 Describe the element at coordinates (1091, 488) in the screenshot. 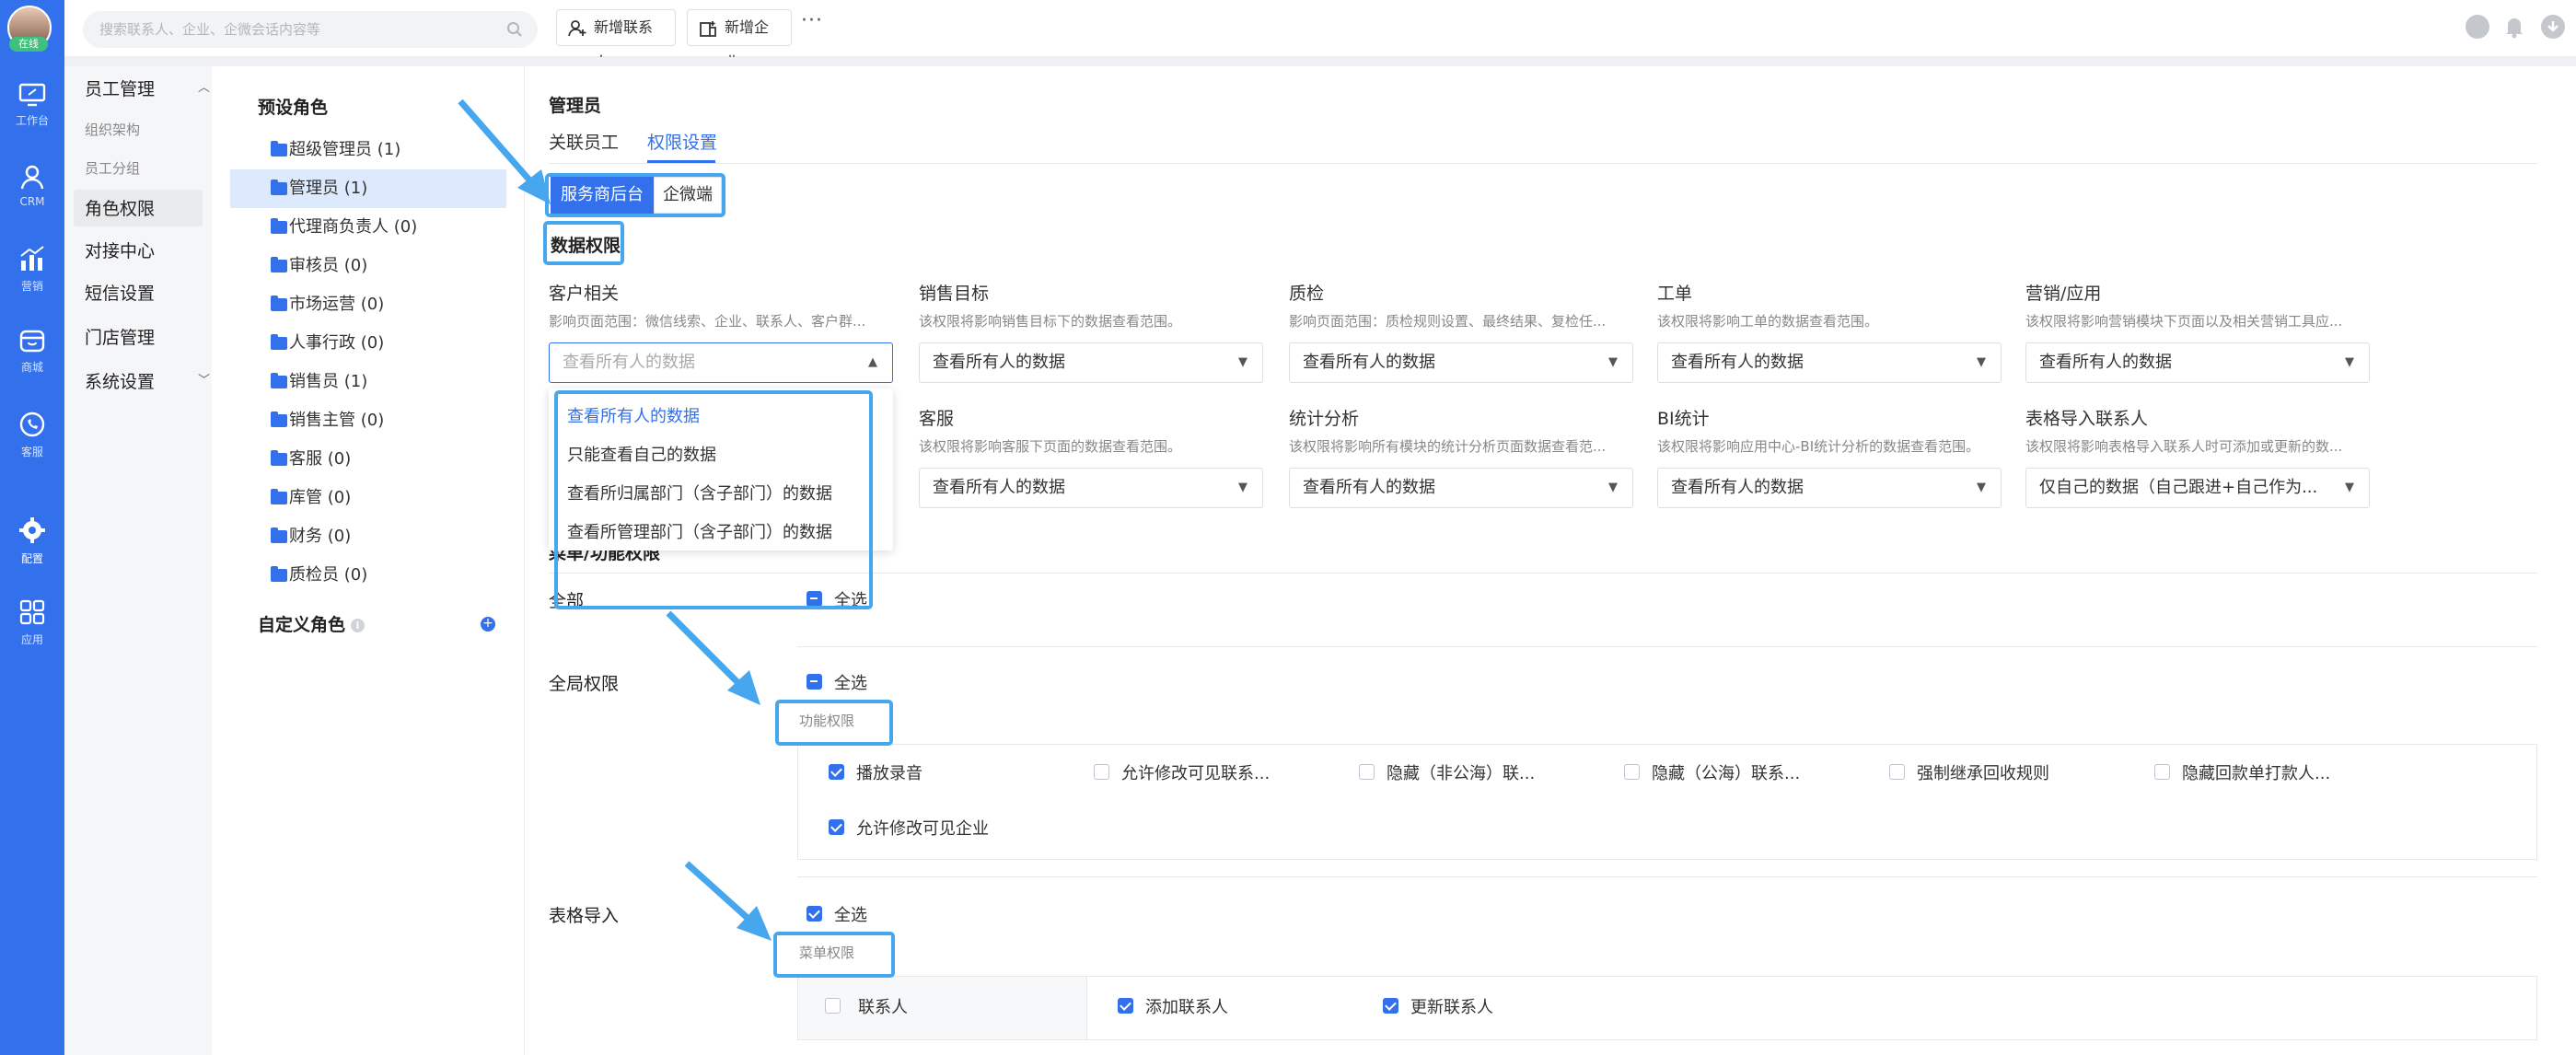

I see `service-scope-select: 查看所有人的数据 ▼` at that location.